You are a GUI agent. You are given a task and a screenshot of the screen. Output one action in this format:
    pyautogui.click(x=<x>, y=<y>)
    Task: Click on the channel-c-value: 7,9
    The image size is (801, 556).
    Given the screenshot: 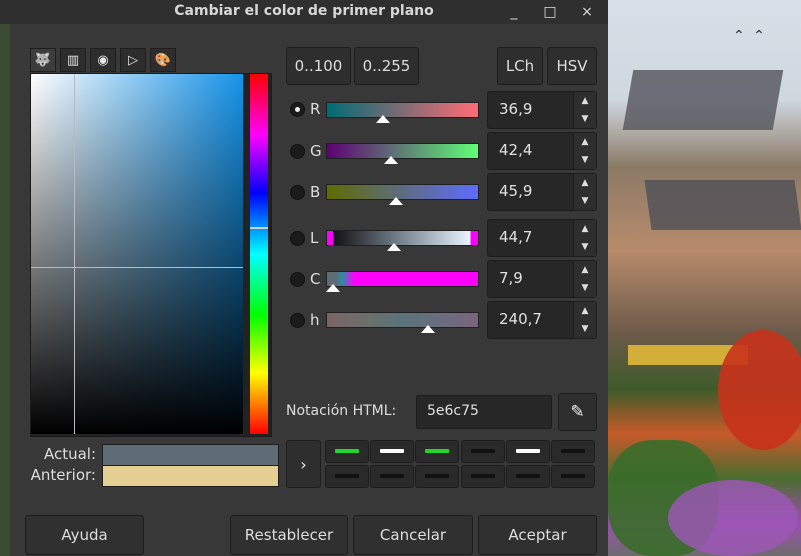 What is the action you would take?
    pyautogui.click(x=511, y=278)
    